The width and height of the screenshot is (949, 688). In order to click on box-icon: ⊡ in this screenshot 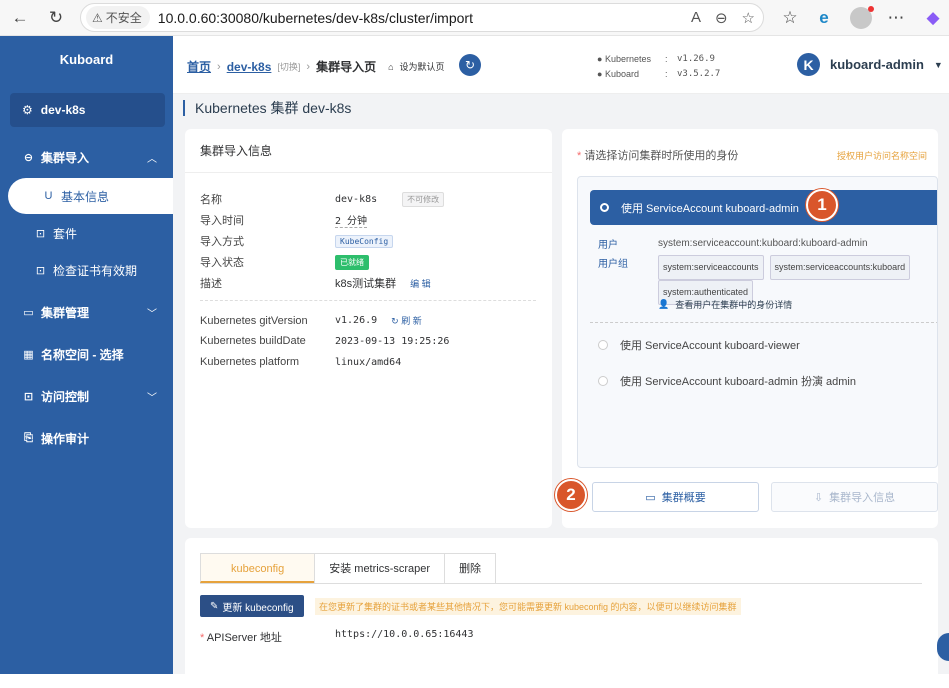, I will do `click(40, 233)`.